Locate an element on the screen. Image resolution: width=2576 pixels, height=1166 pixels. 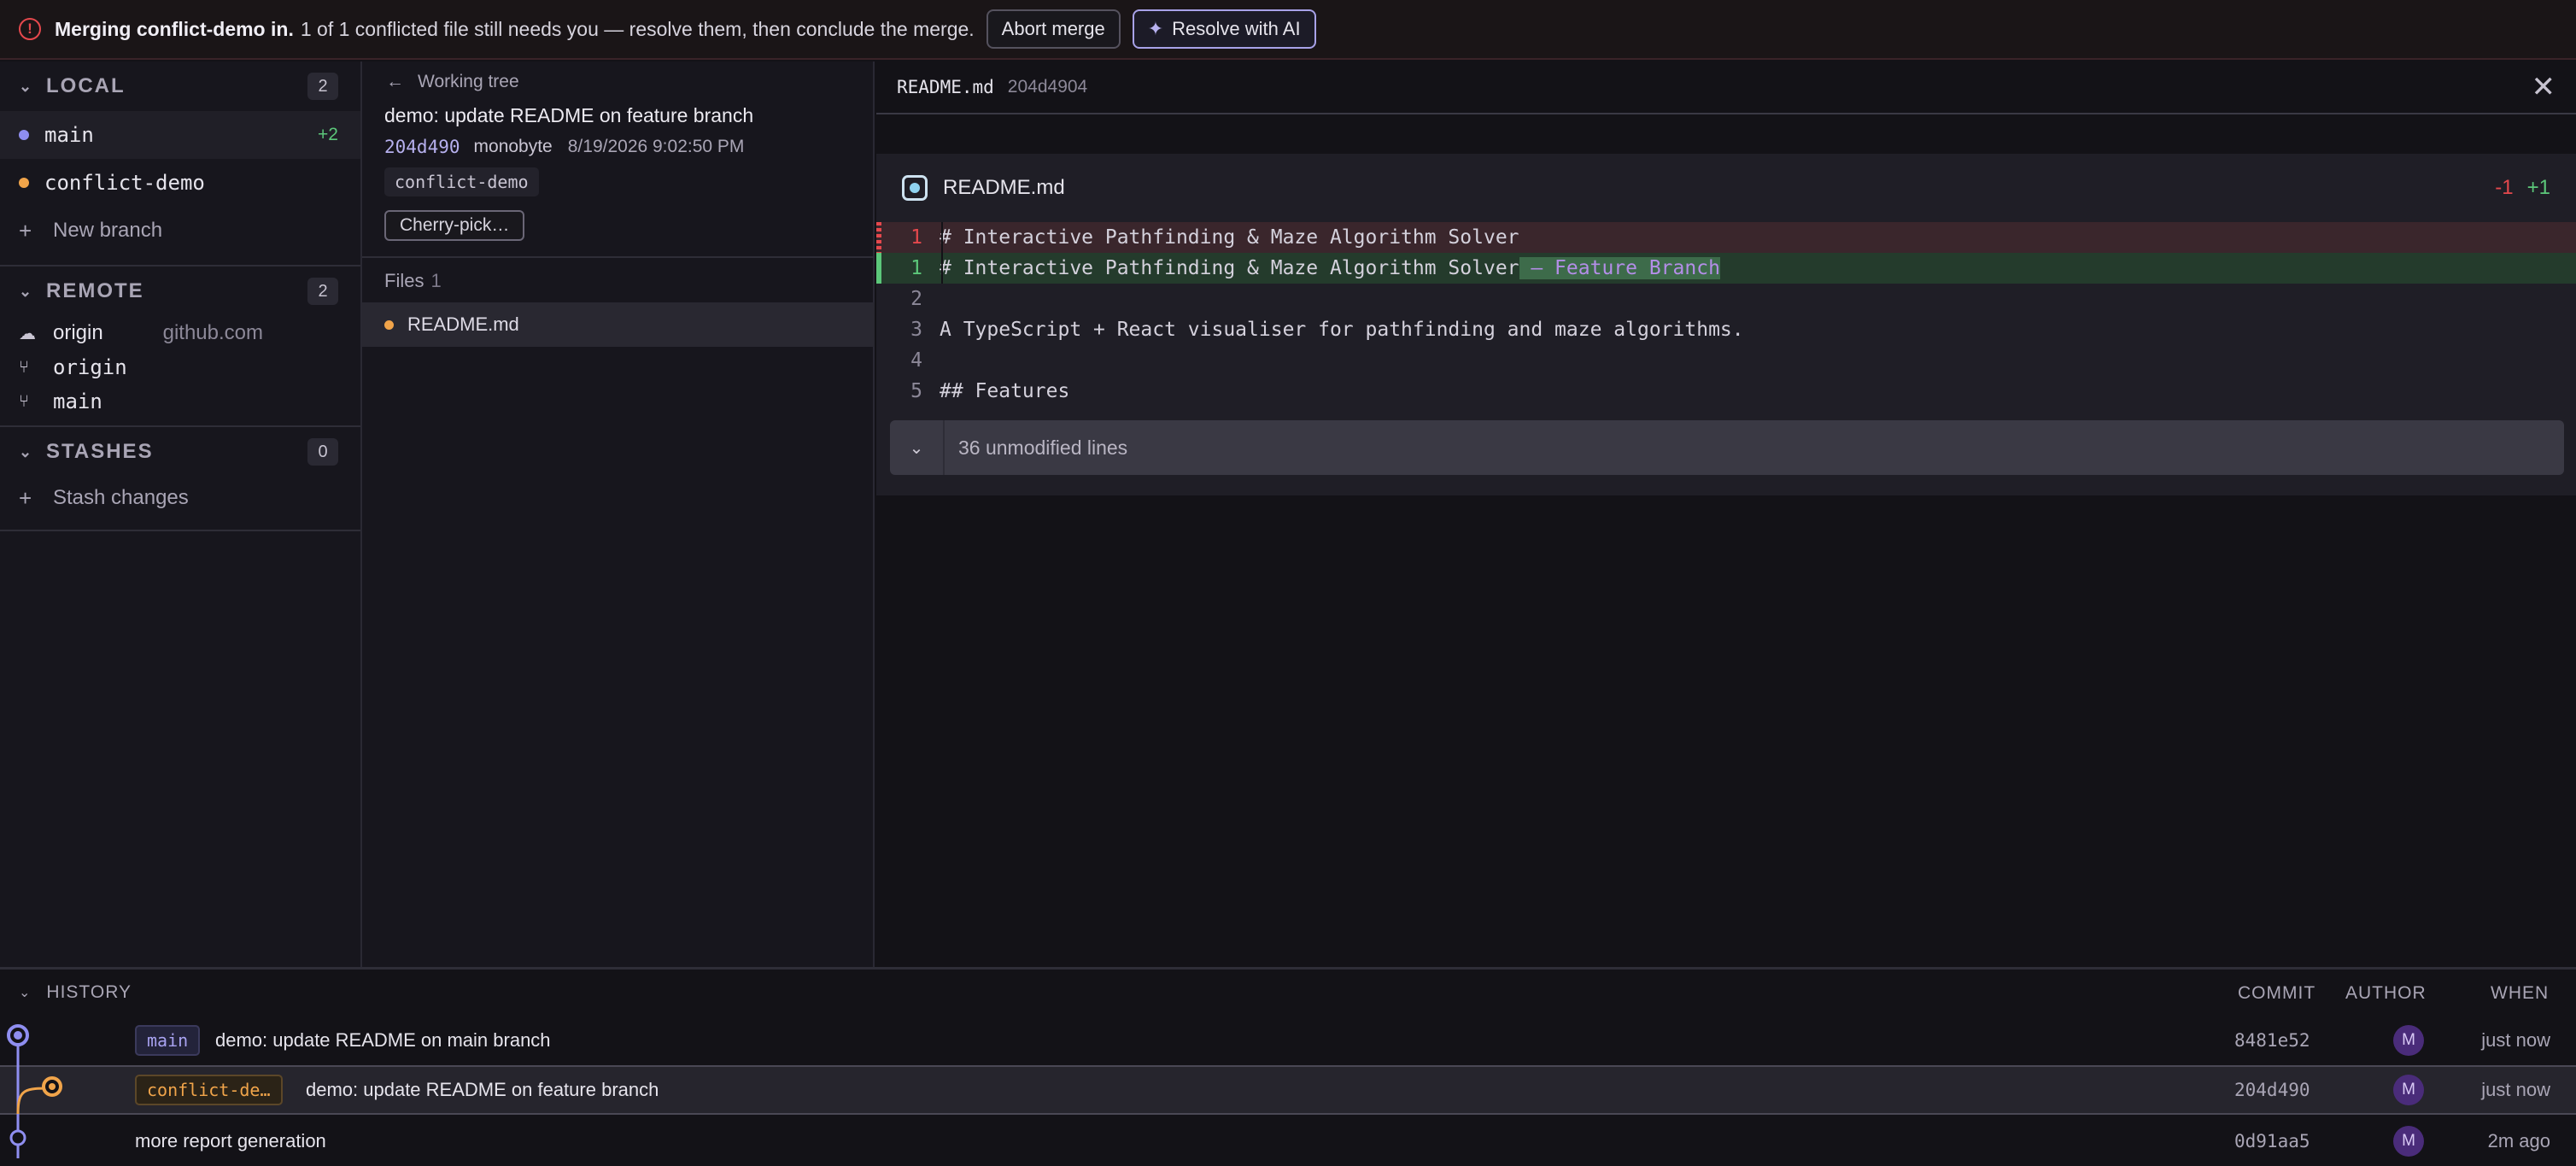
stash-changes-button: + Stash changes is located at coordinates (180, 498).